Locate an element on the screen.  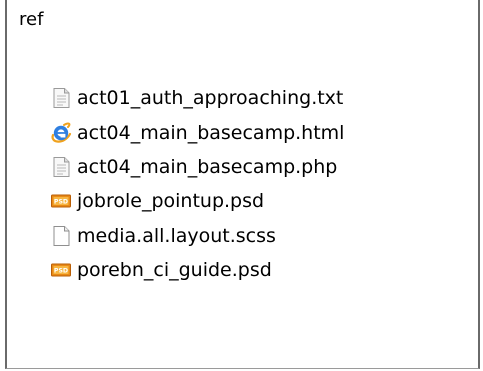
file-name: act04_main_basecamp.html is located at coordinates (211, 132).